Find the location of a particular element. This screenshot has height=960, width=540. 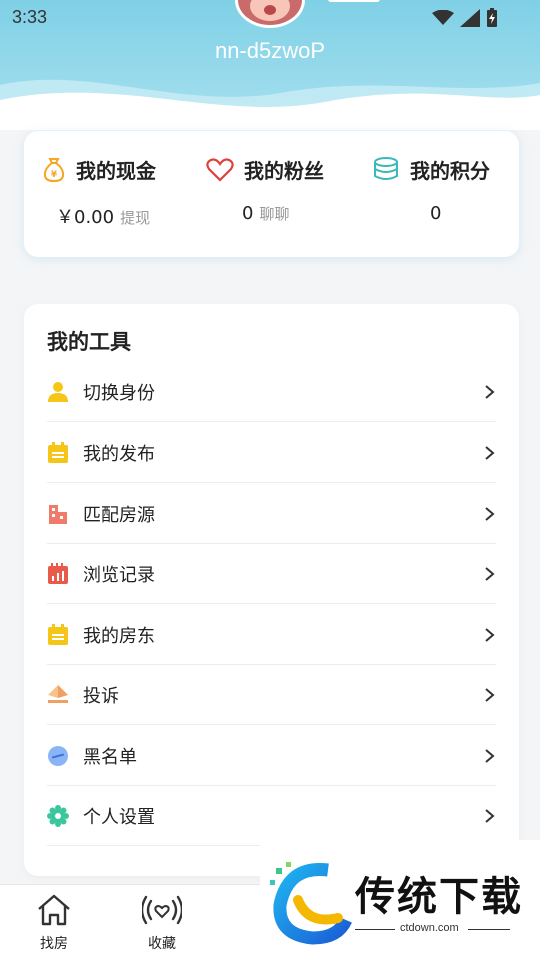

nav-find-room: 找房 is located at coordinates (54, 923).